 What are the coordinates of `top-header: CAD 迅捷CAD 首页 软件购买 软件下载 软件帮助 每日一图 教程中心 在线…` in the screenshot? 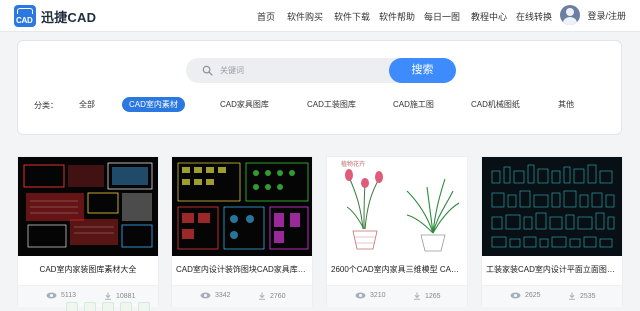 It's located at (320, 16).